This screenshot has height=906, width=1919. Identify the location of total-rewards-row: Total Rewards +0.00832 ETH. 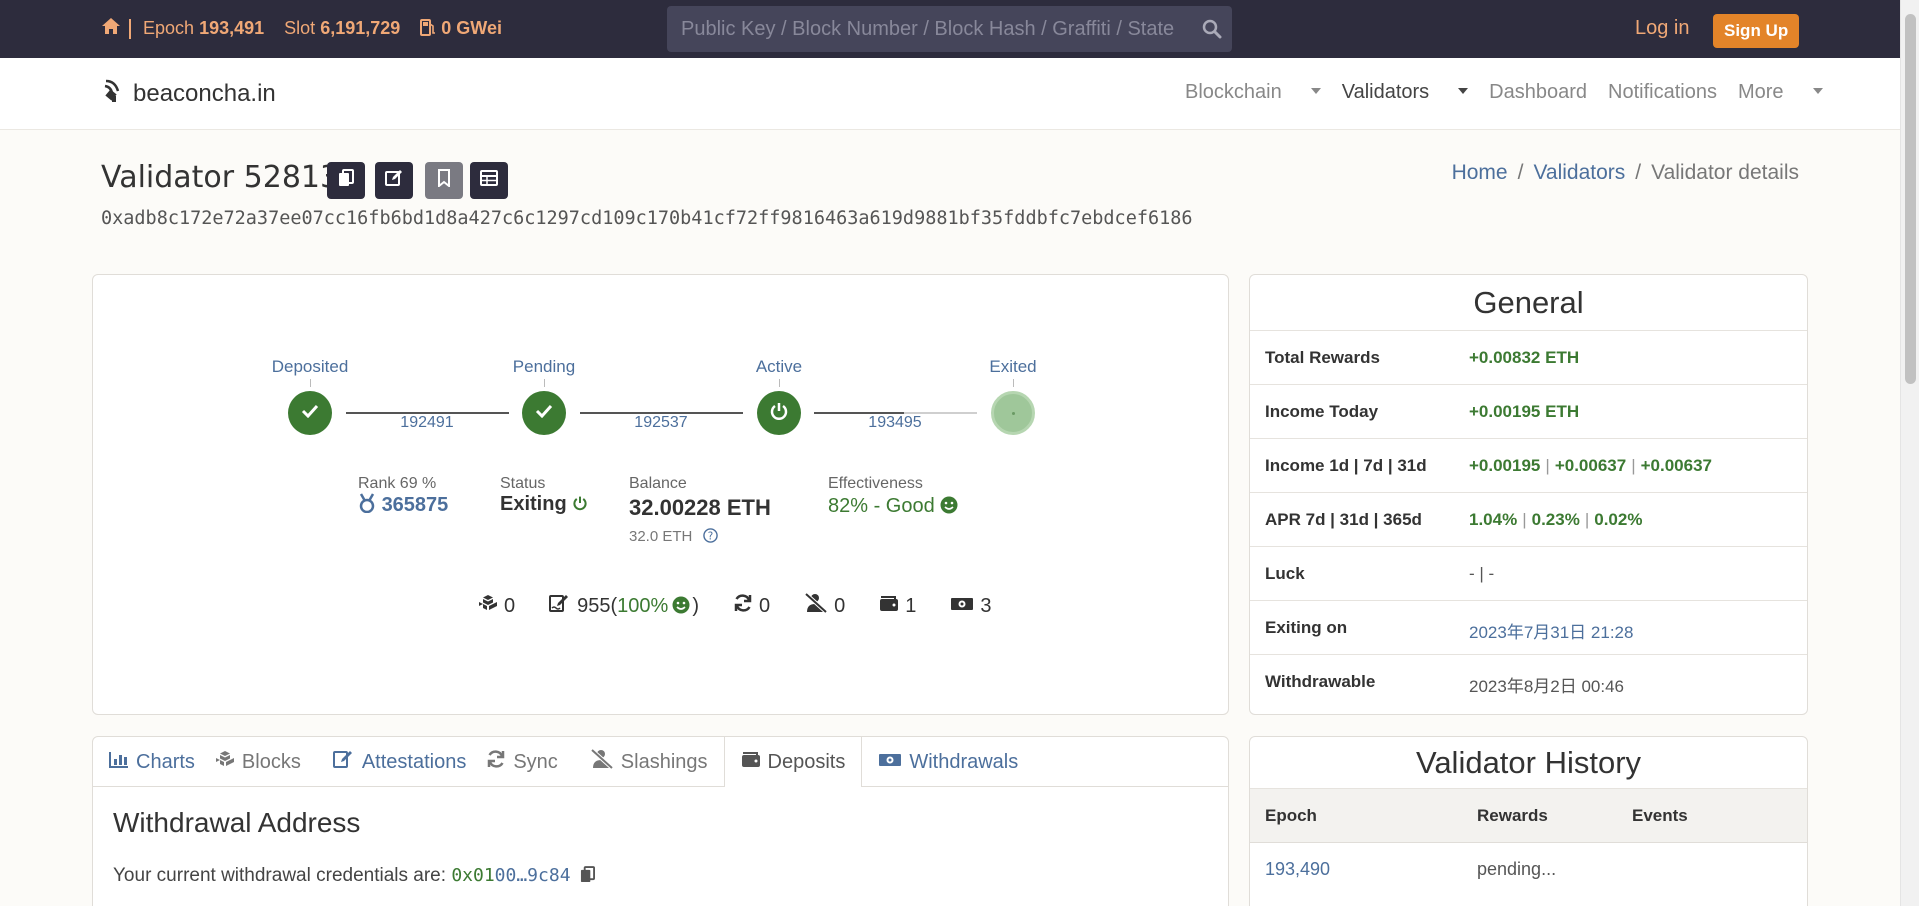
(1528, 357).